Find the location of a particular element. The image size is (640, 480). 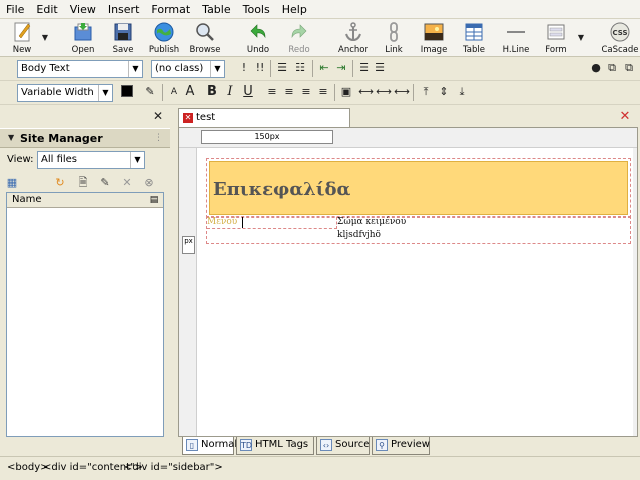

cancel-icon: ⊗ is located at coordinates (149, 183).